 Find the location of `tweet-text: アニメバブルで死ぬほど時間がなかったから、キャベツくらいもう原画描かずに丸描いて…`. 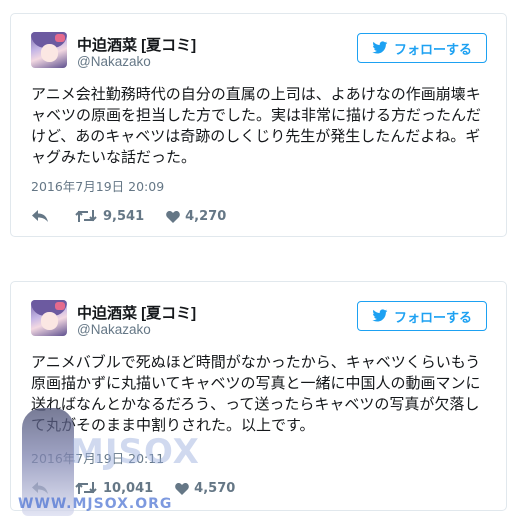

tweet-text: アニメバブルで死ぬほど時間がなかったから、キャベツくらいもう原画描かずに丸描いて… is located at coordinates (256, 393).